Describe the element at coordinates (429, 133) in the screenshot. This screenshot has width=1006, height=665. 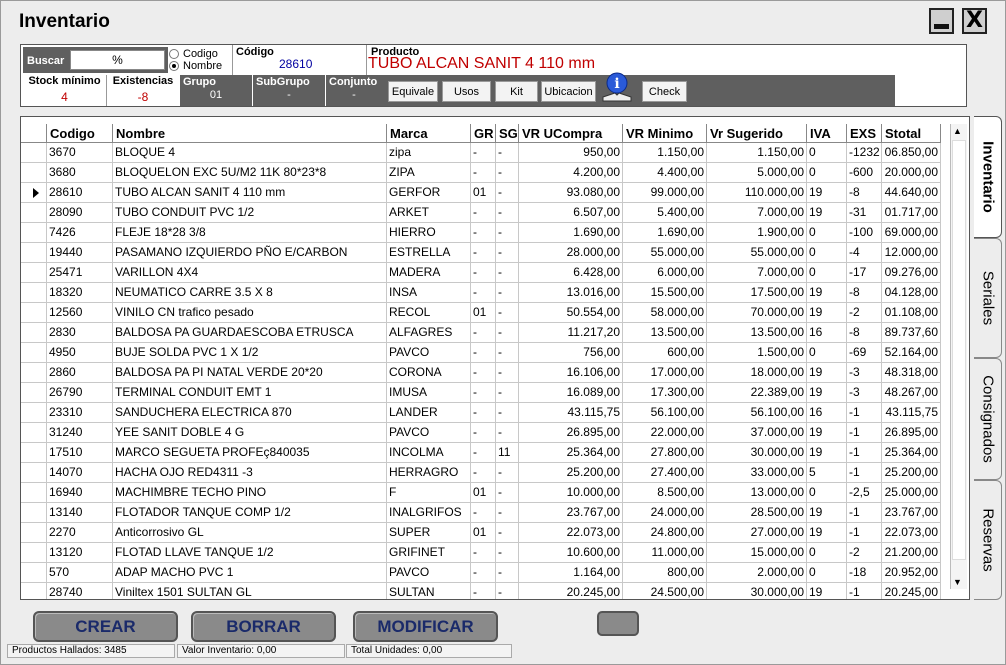
I see `column-header: Marca` at that location.